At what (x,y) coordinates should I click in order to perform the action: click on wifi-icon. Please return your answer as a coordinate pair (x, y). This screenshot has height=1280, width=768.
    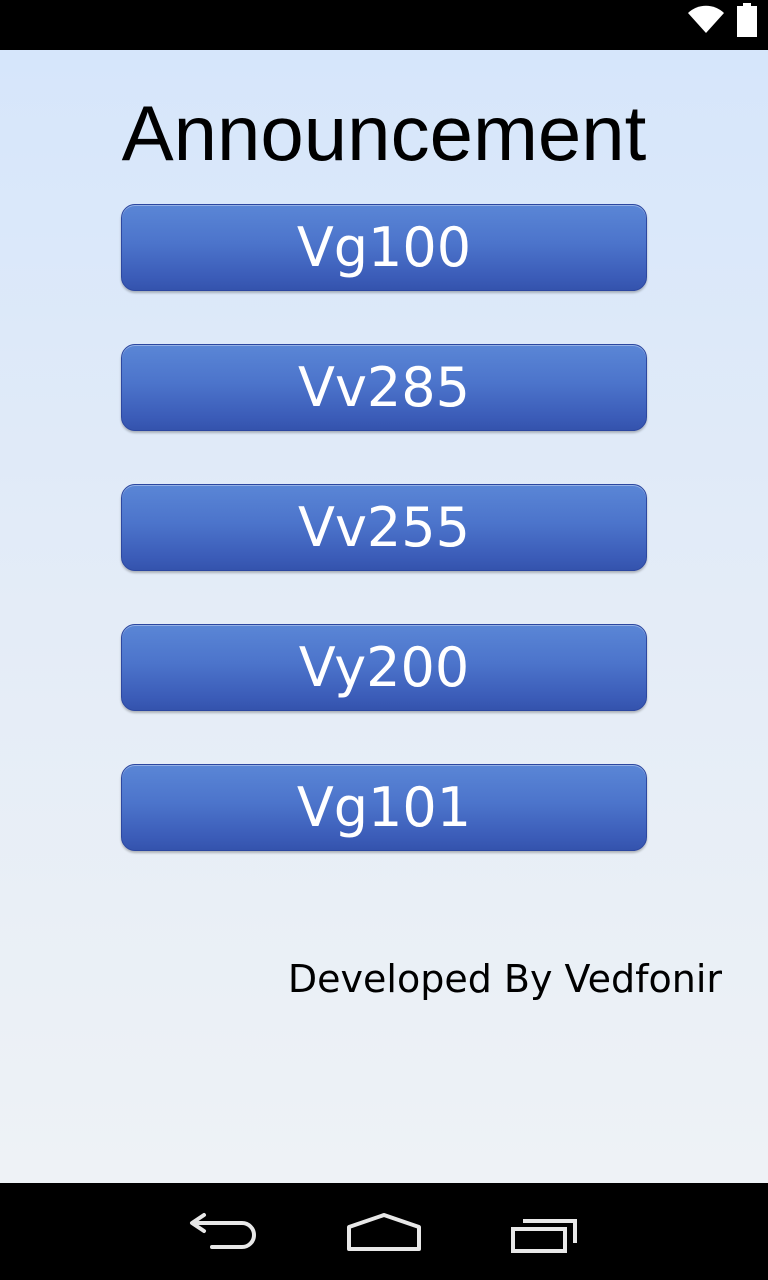
    Looking at the image, I should click on (706, 21).